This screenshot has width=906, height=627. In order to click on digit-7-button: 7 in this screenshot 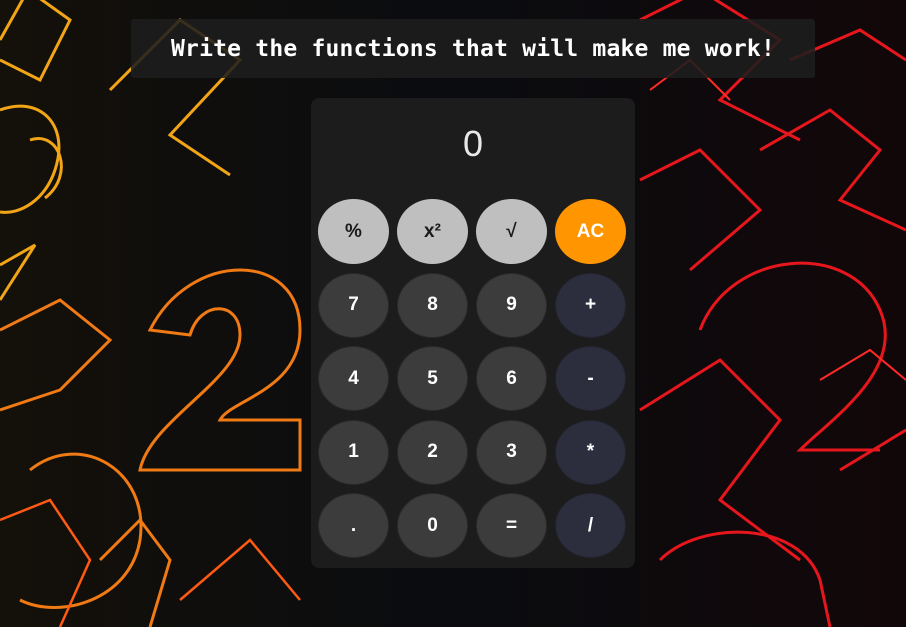, I will do `click(353, 305)`.